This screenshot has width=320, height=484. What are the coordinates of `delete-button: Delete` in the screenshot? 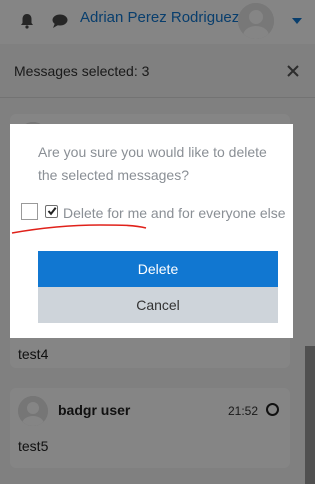 It's located at (158, 269).